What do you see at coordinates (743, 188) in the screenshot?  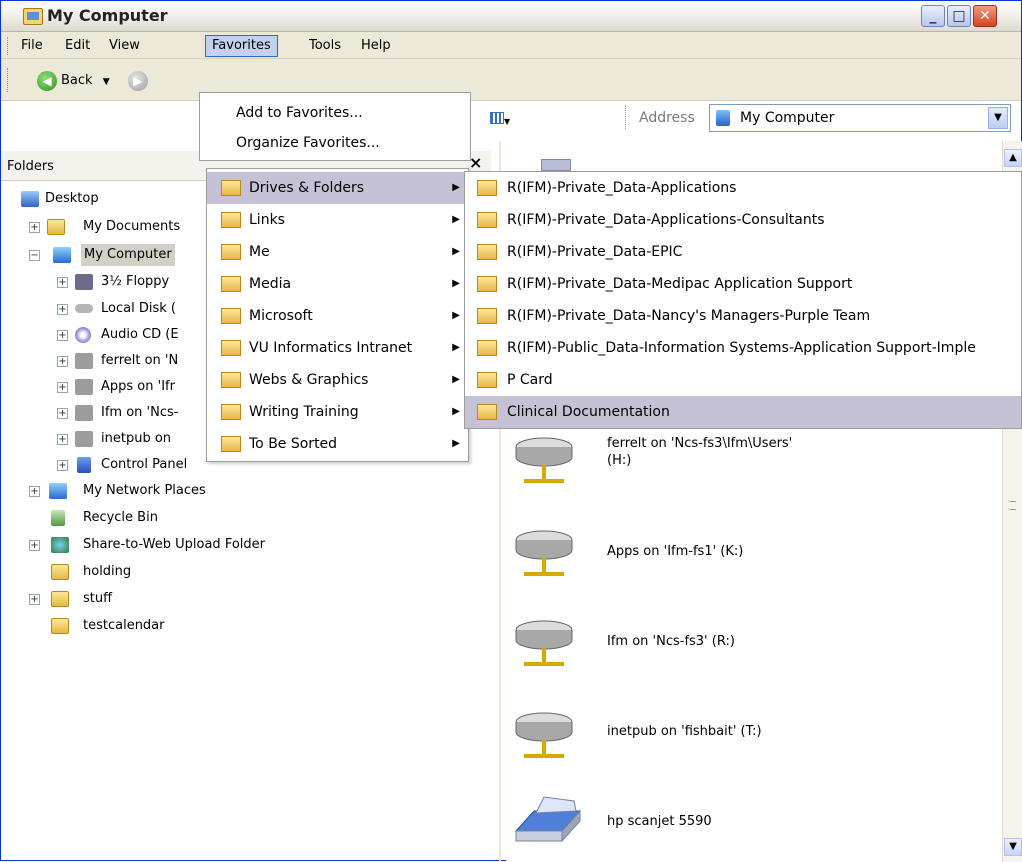 I see `submenu-item: R(IFM)-Private_Data-Applications` at bounding box center [743, 188].